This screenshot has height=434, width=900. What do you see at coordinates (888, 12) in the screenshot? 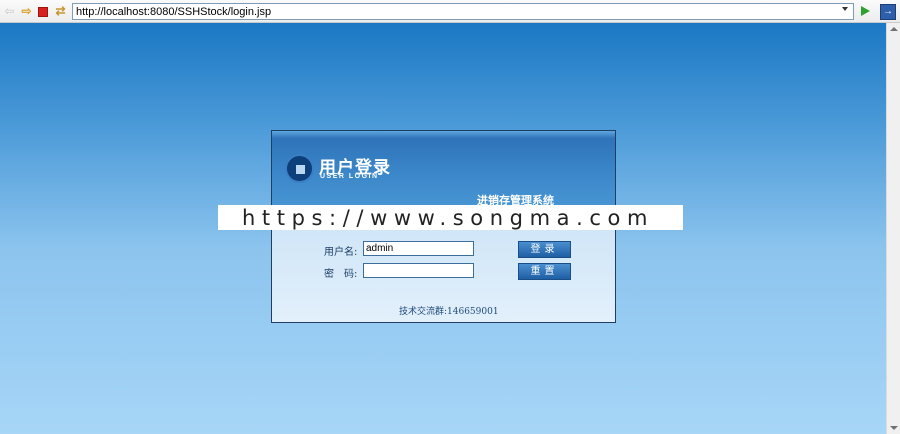
I see `external-icon: →` at bounding box center [888, 12].